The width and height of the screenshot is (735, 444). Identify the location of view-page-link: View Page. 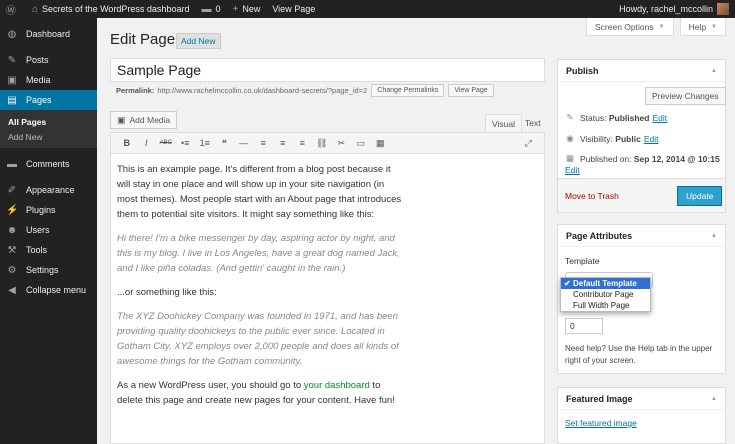
(293, 9).